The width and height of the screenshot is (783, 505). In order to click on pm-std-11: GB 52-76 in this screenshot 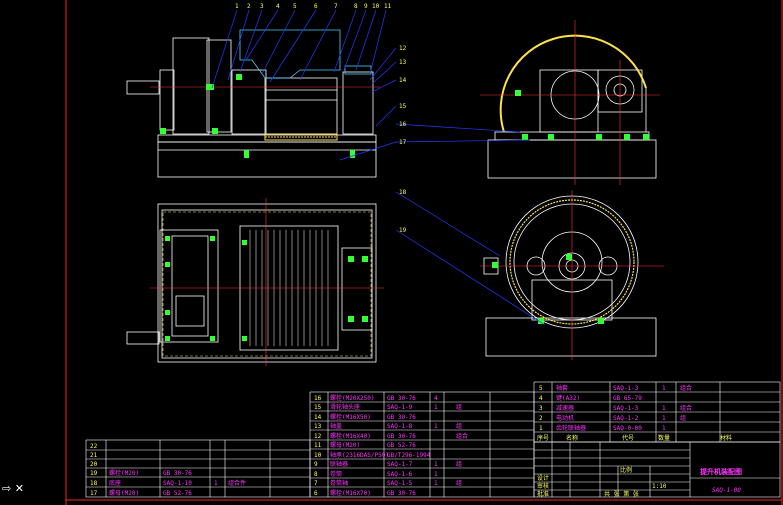, I will do `click(401, 445)`.